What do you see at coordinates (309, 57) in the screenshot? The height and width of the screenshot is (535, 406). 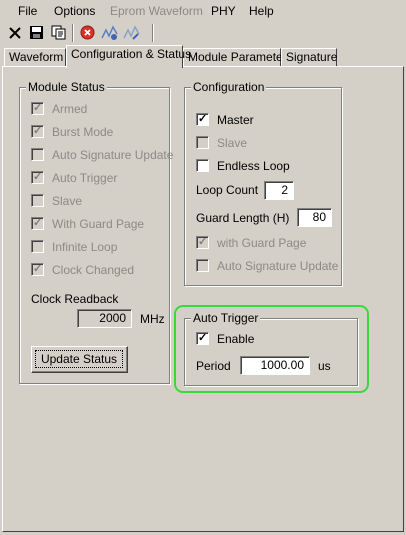 I see `tab-signature: Signature` at bounding box center [309, 57].